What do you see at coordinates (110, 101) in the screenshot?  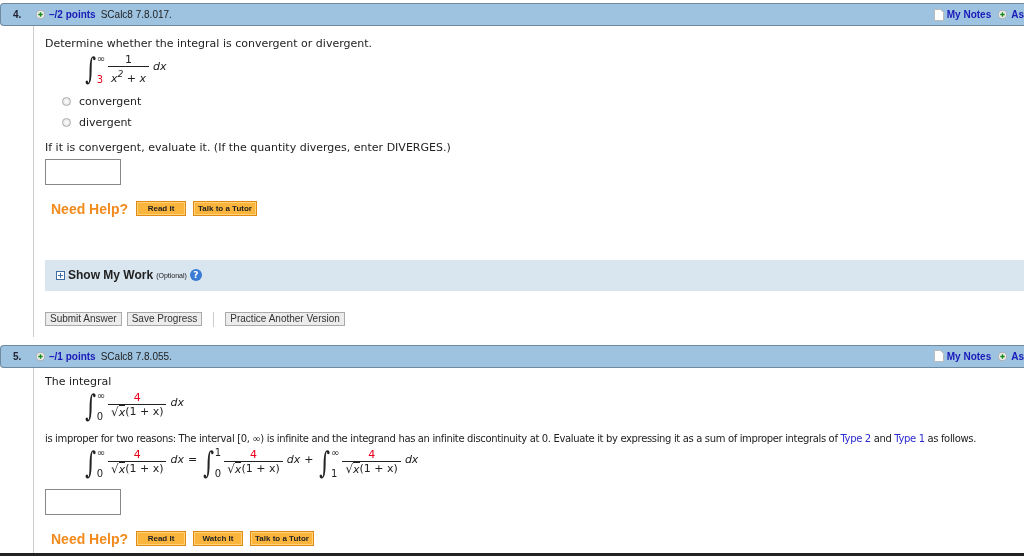 I see `option-label: convergent` at bounding box center [110, 101].